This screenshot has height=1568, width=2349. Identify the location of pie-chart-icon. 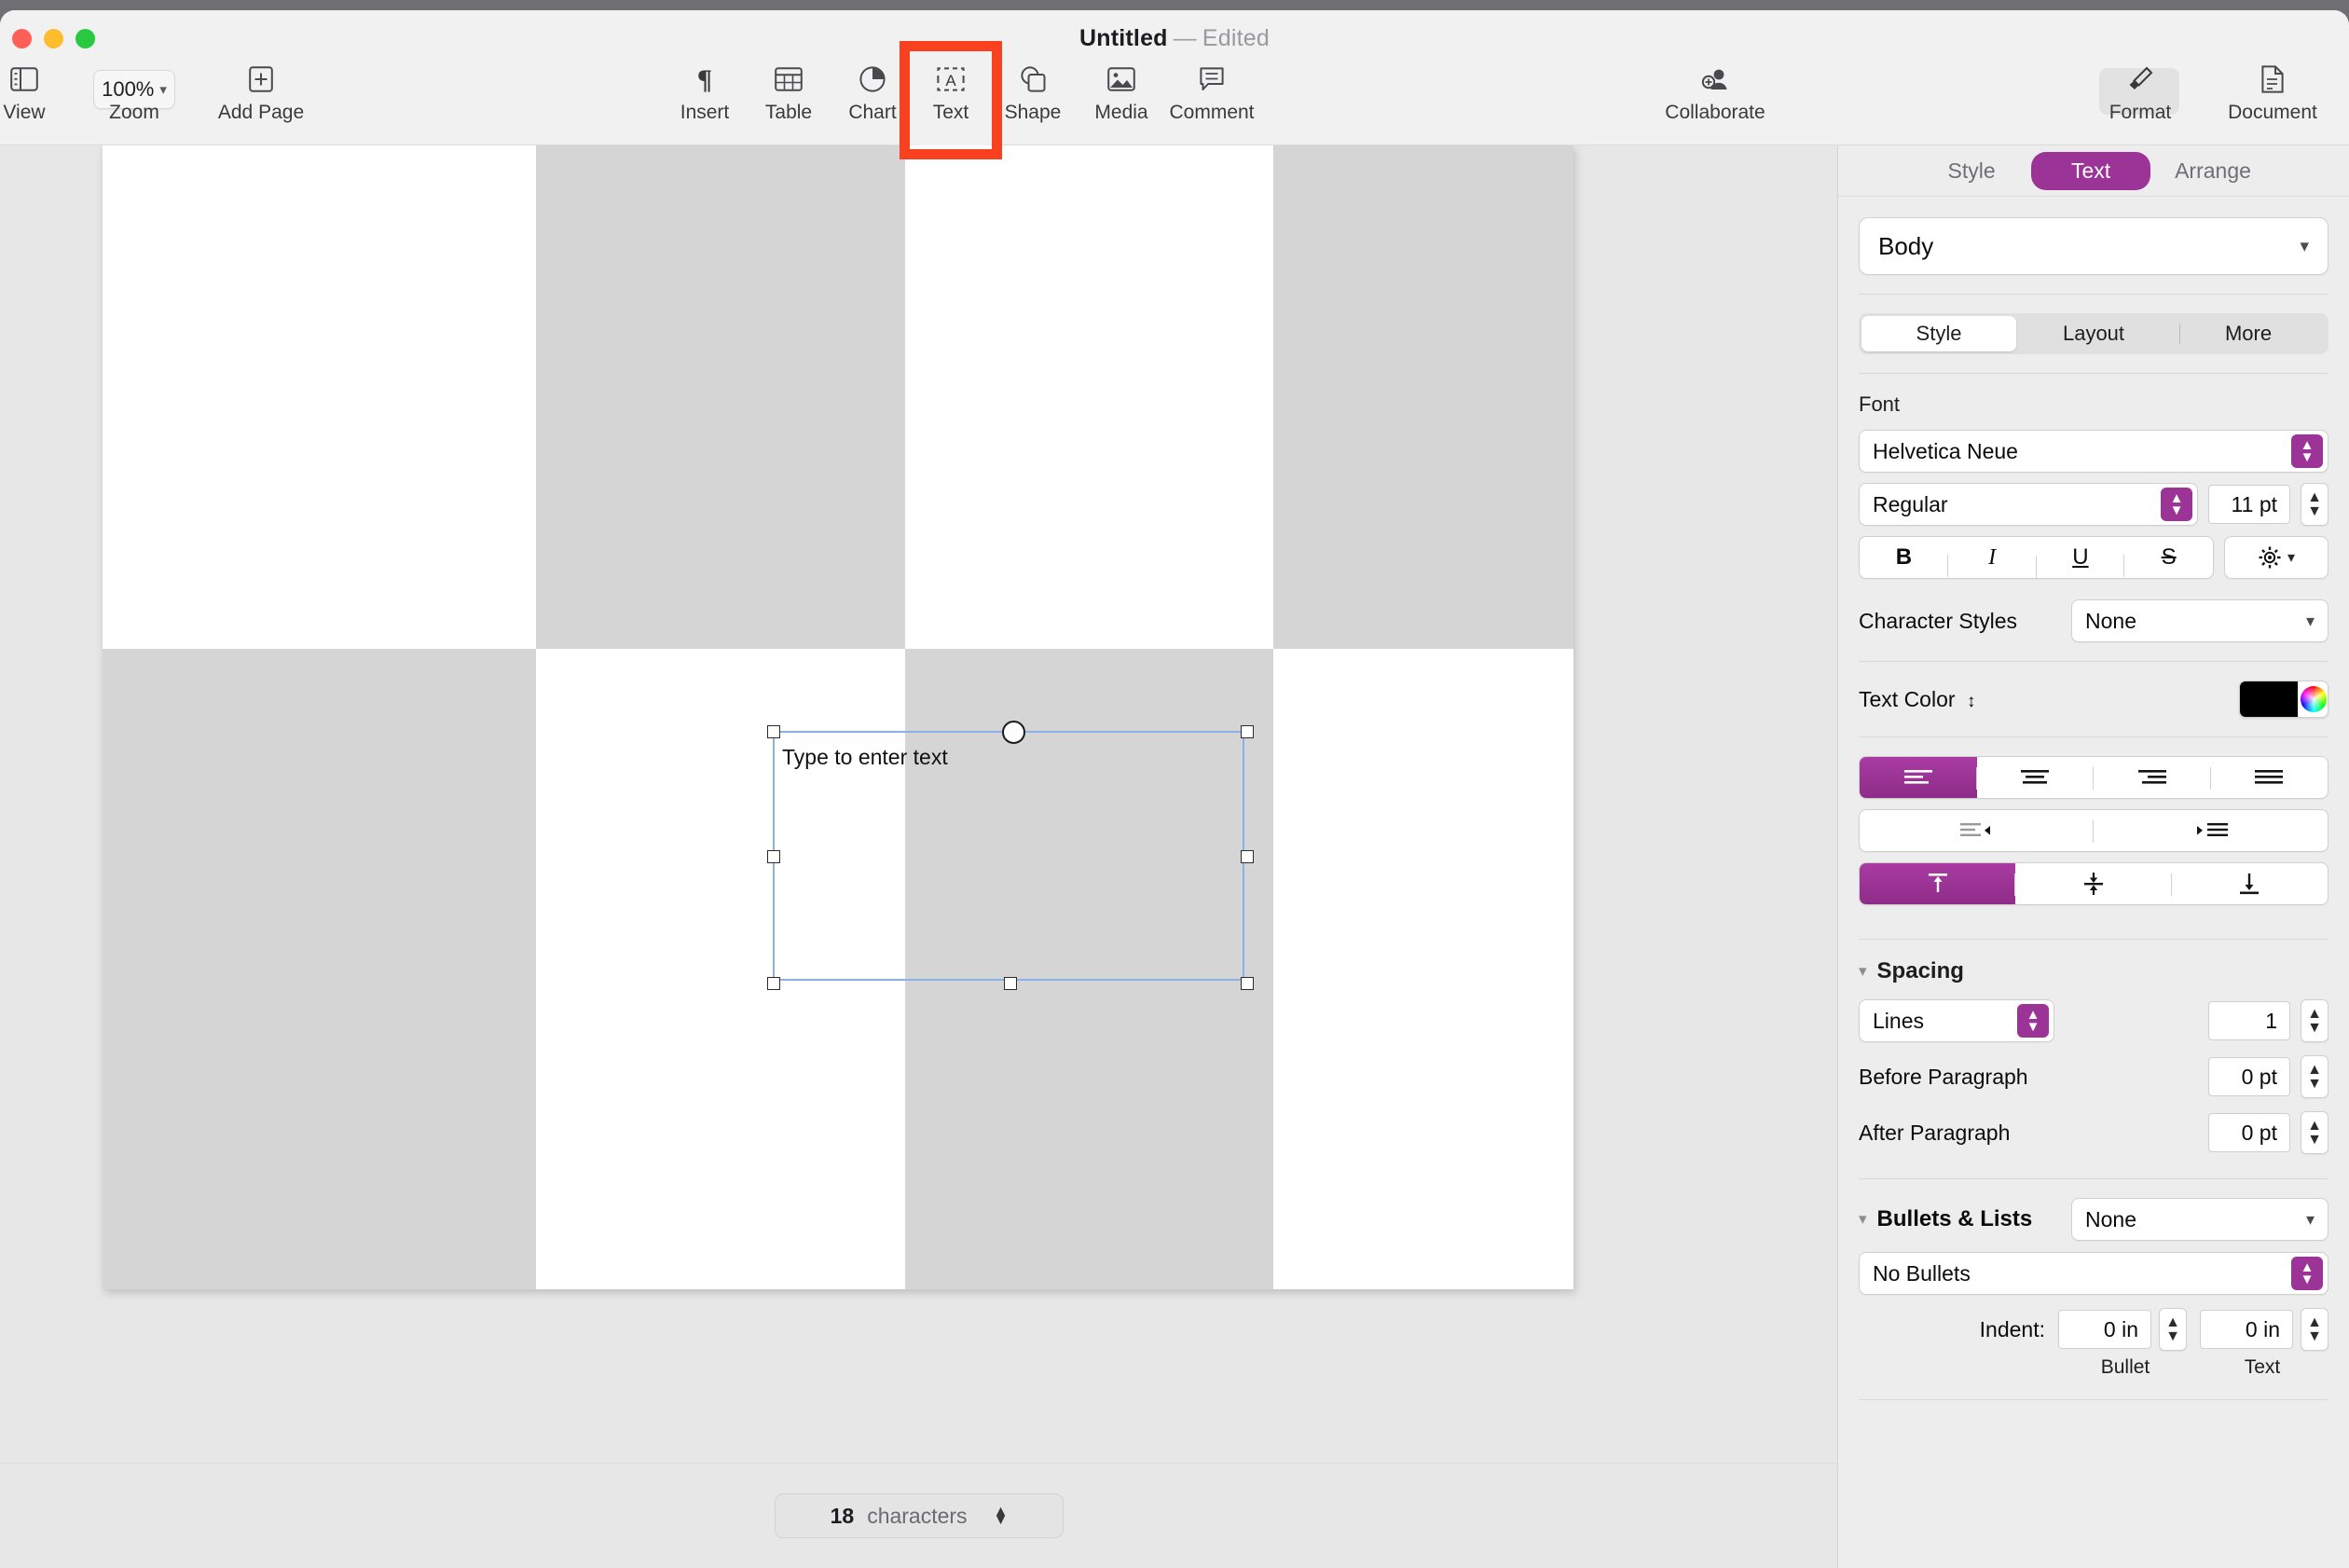
(872, 79).